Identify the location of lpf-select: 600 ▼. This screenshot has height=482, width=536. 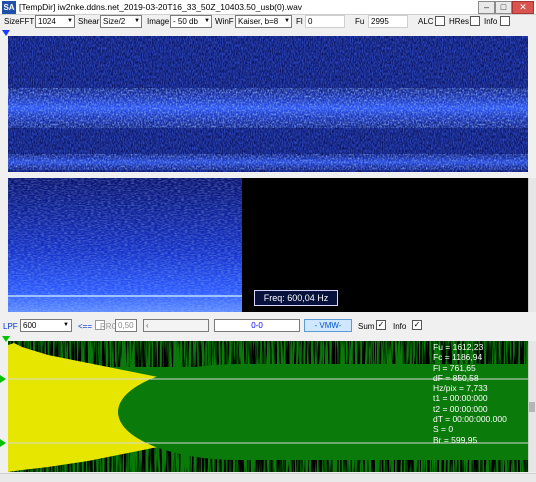
(46, 325).